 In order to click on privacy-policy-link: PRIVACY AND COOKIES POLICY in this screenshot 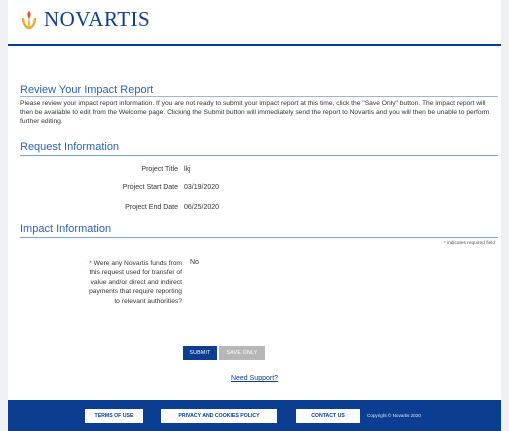, I will do `click(219, 416)`.